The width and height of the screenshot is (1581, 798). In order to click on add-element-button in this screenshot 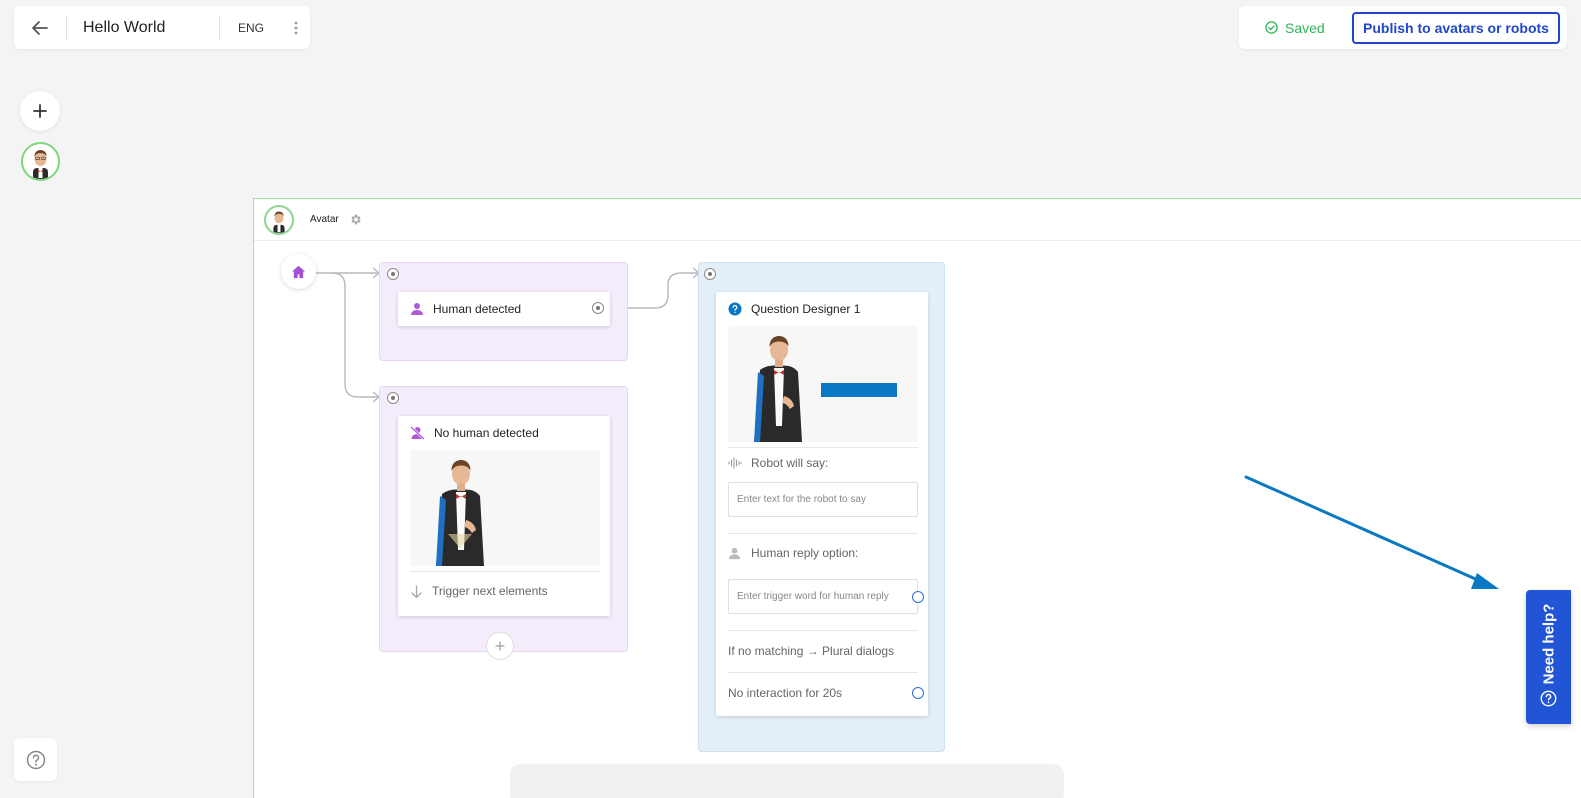, I will do `click(40, 111)`.